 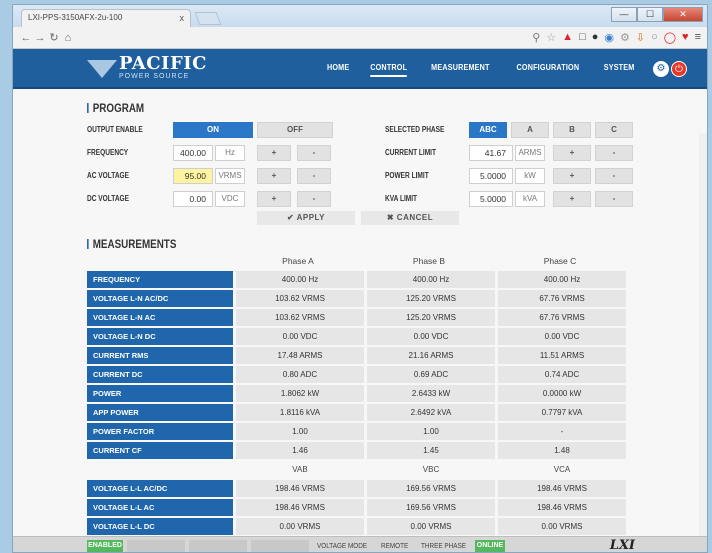 What do you see at coordinates (624, 14) in the screenshot?
I see `minimize-button: —` at bounding box center [624, 14].